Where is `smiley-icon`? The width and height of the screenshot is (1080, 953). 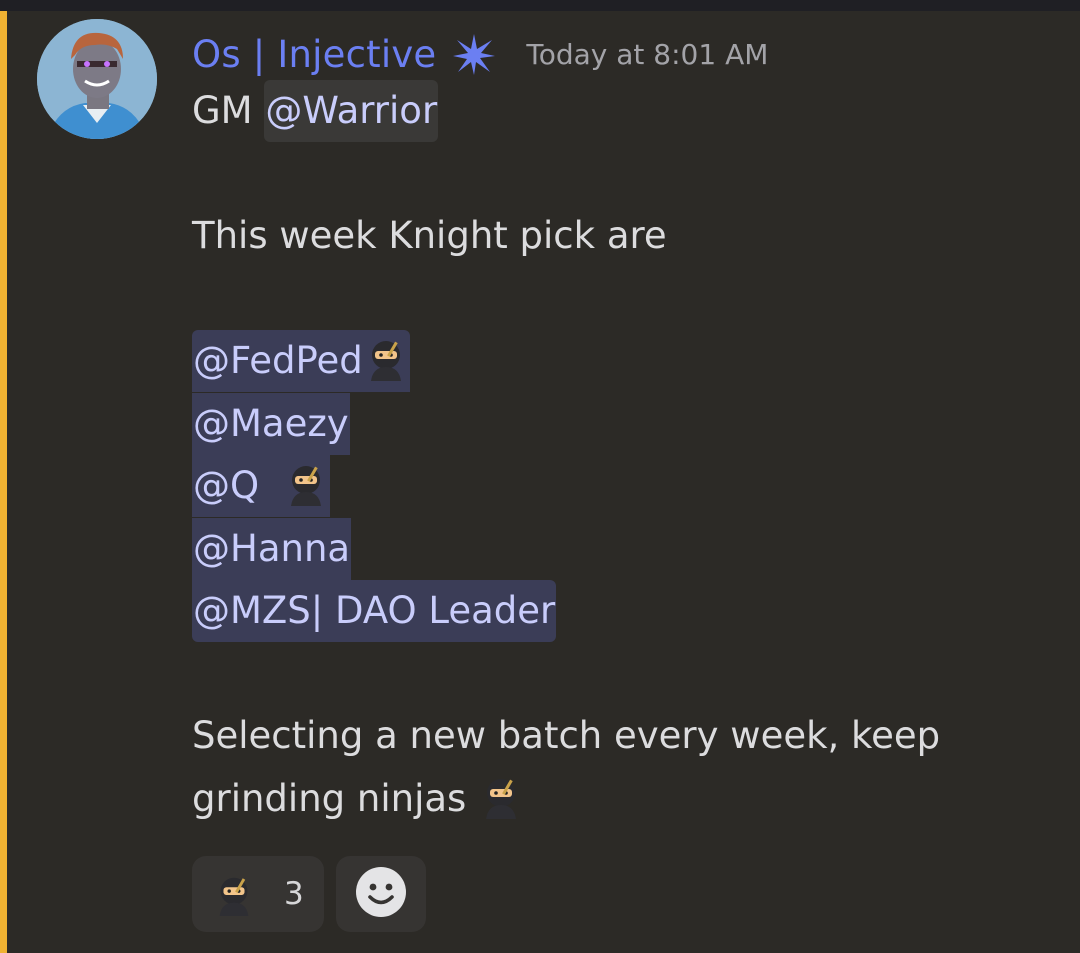
smiley-icon is located at coordinates (381, 894).